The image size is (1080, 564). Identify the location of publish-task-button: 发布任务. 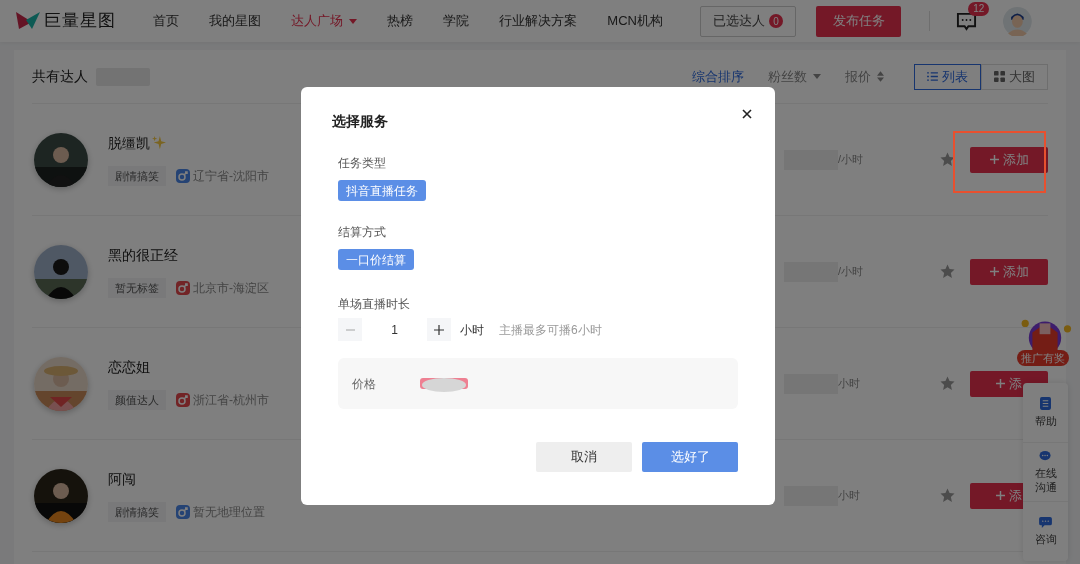
(858, 21).